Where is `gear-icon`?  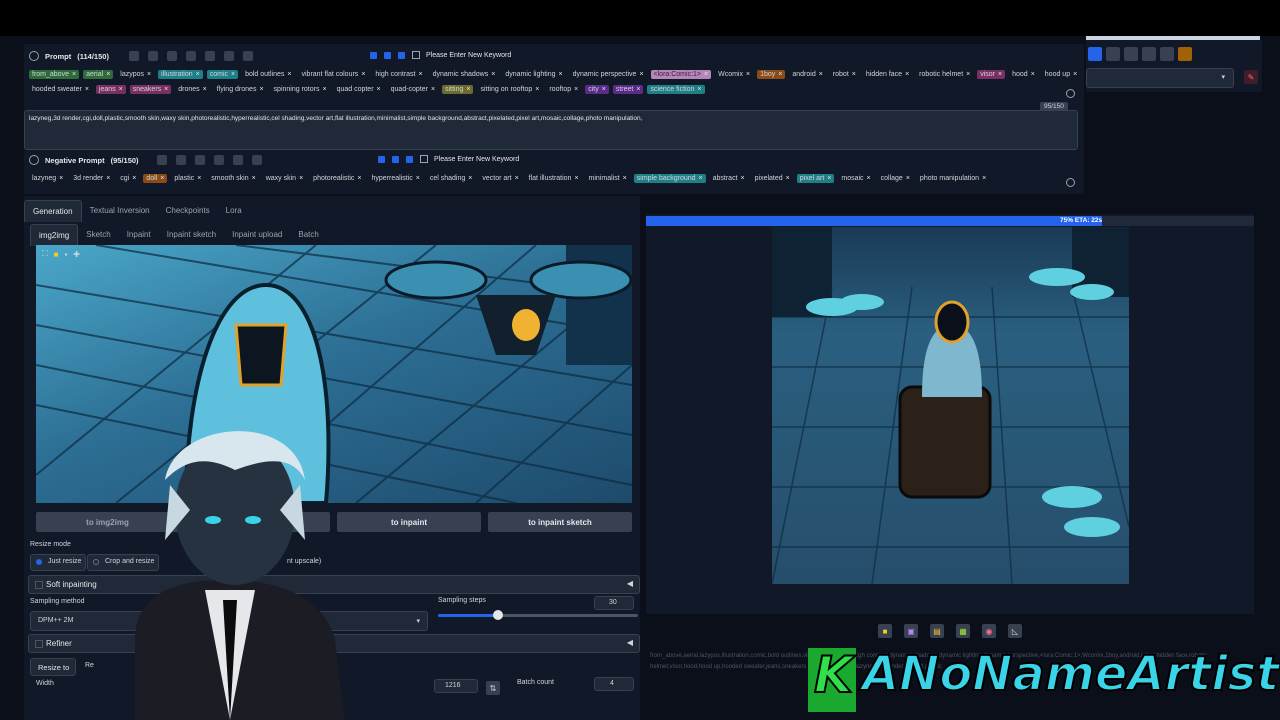
gear-icon is located at coordinates (161, 160).